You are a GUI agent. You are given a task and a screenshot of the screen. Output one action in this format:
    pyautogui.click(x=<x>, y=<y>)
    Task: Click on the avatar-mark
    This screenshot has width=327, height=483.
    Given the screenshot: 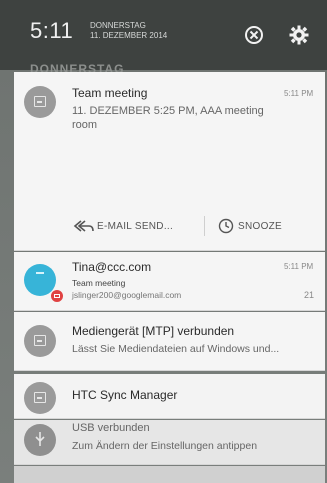 What is the action you would take?
    pyautogui.click(x=40, y=273)
    